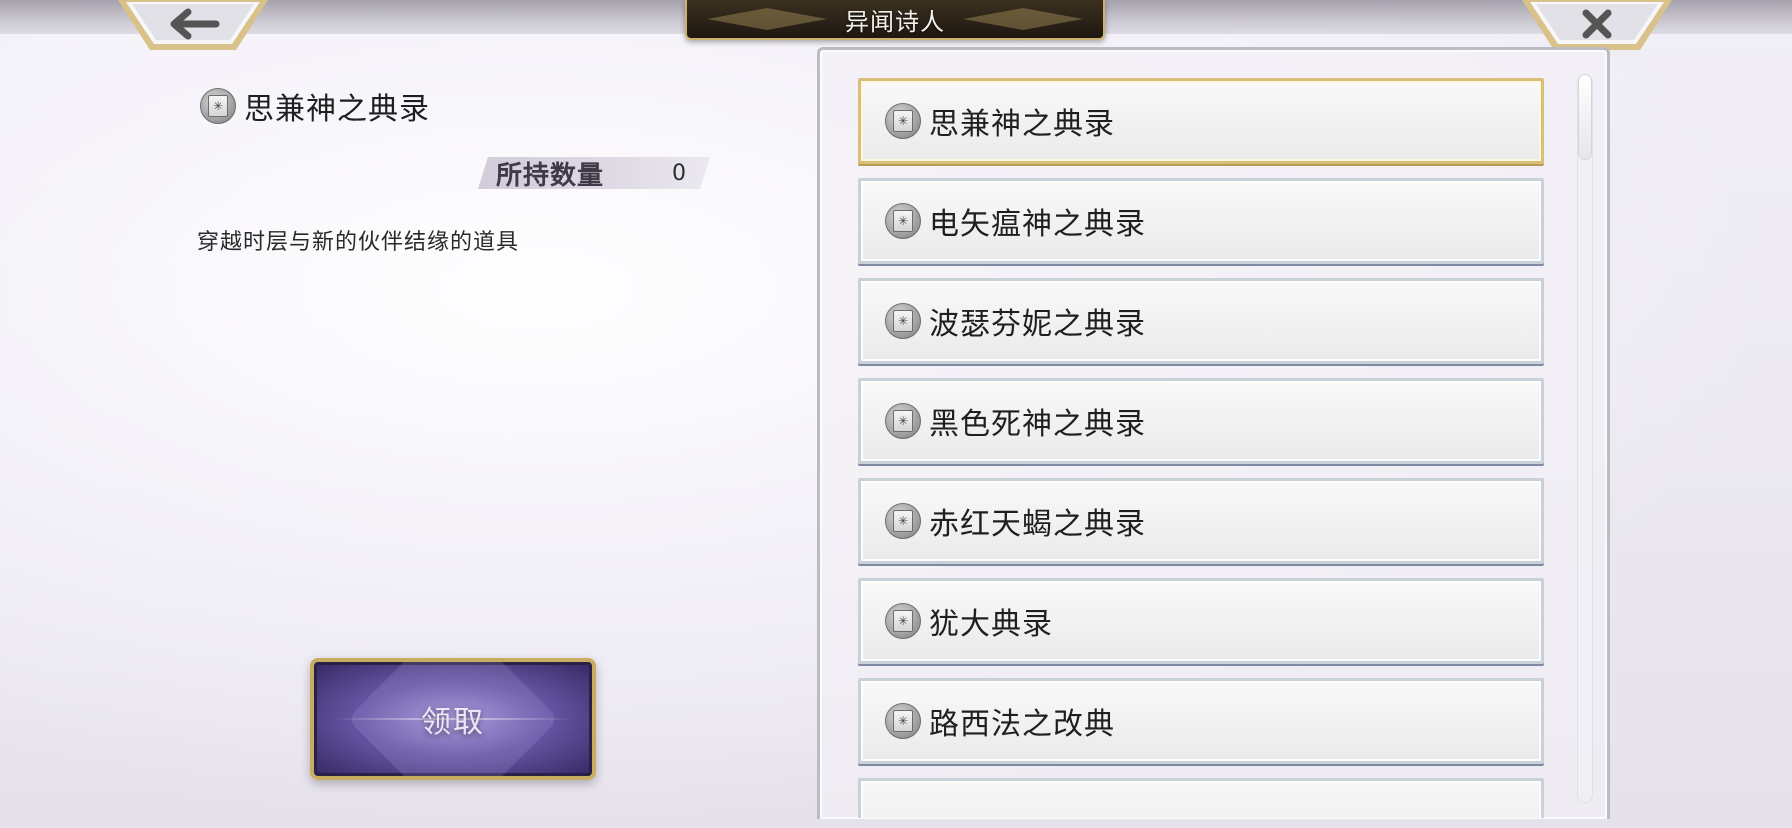  Describe the element at coordinates (1037, 324) in the screenshot. I see `list-item-label: 波瑟芬妮之典录` at that location.